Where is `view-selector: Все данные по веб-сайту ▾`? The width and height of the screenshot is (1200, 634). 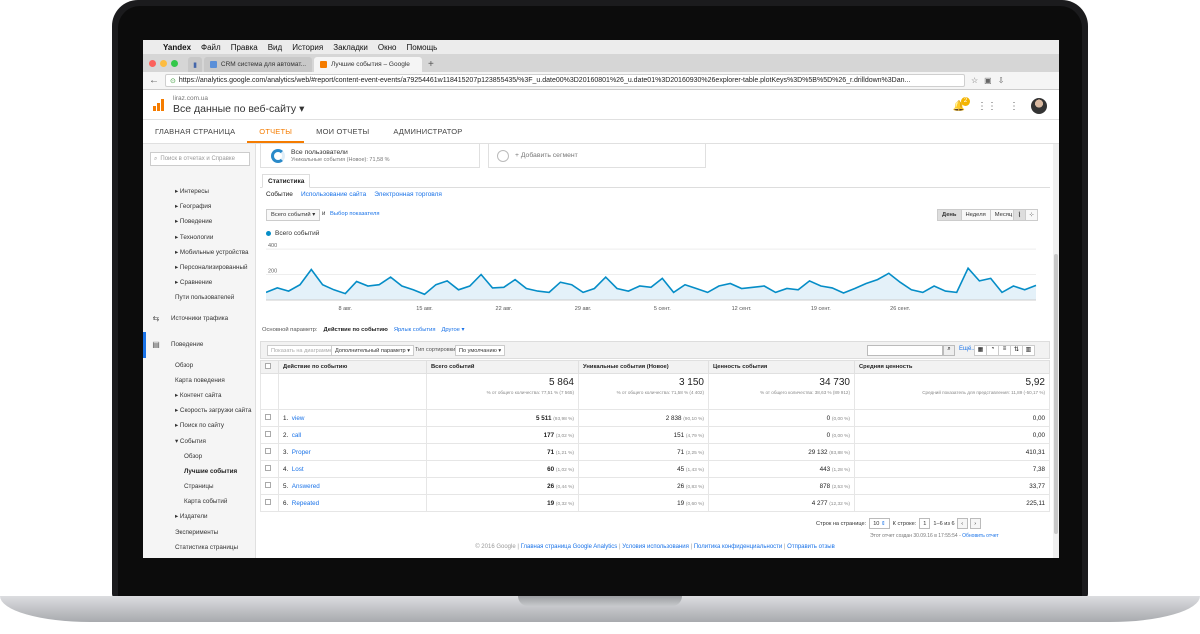
view-selector: Все данные по веб-сайту ▾ is located at coordinates (238, 109).